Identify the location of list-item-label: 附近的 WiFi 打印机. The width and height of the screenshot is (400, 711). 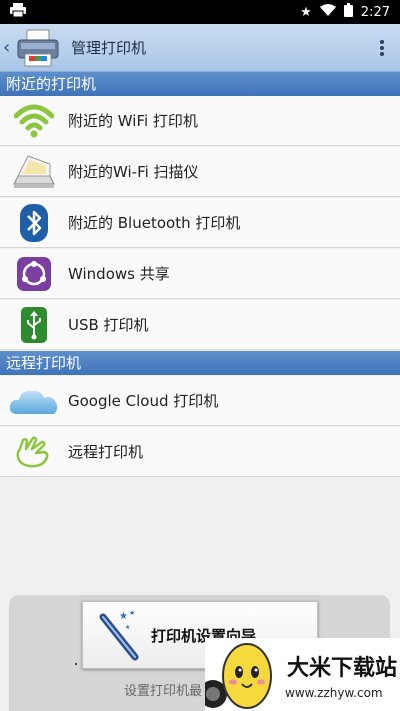
(133, 121).